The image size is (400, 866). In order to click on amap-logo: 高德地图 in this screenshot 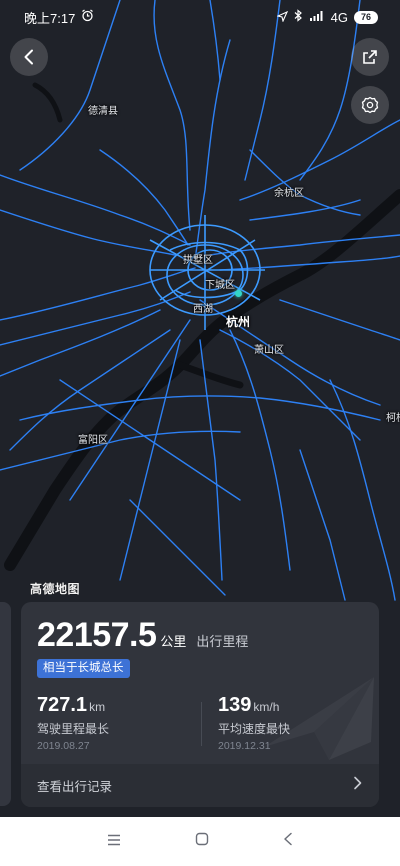, I will do `click(55, 589)`.